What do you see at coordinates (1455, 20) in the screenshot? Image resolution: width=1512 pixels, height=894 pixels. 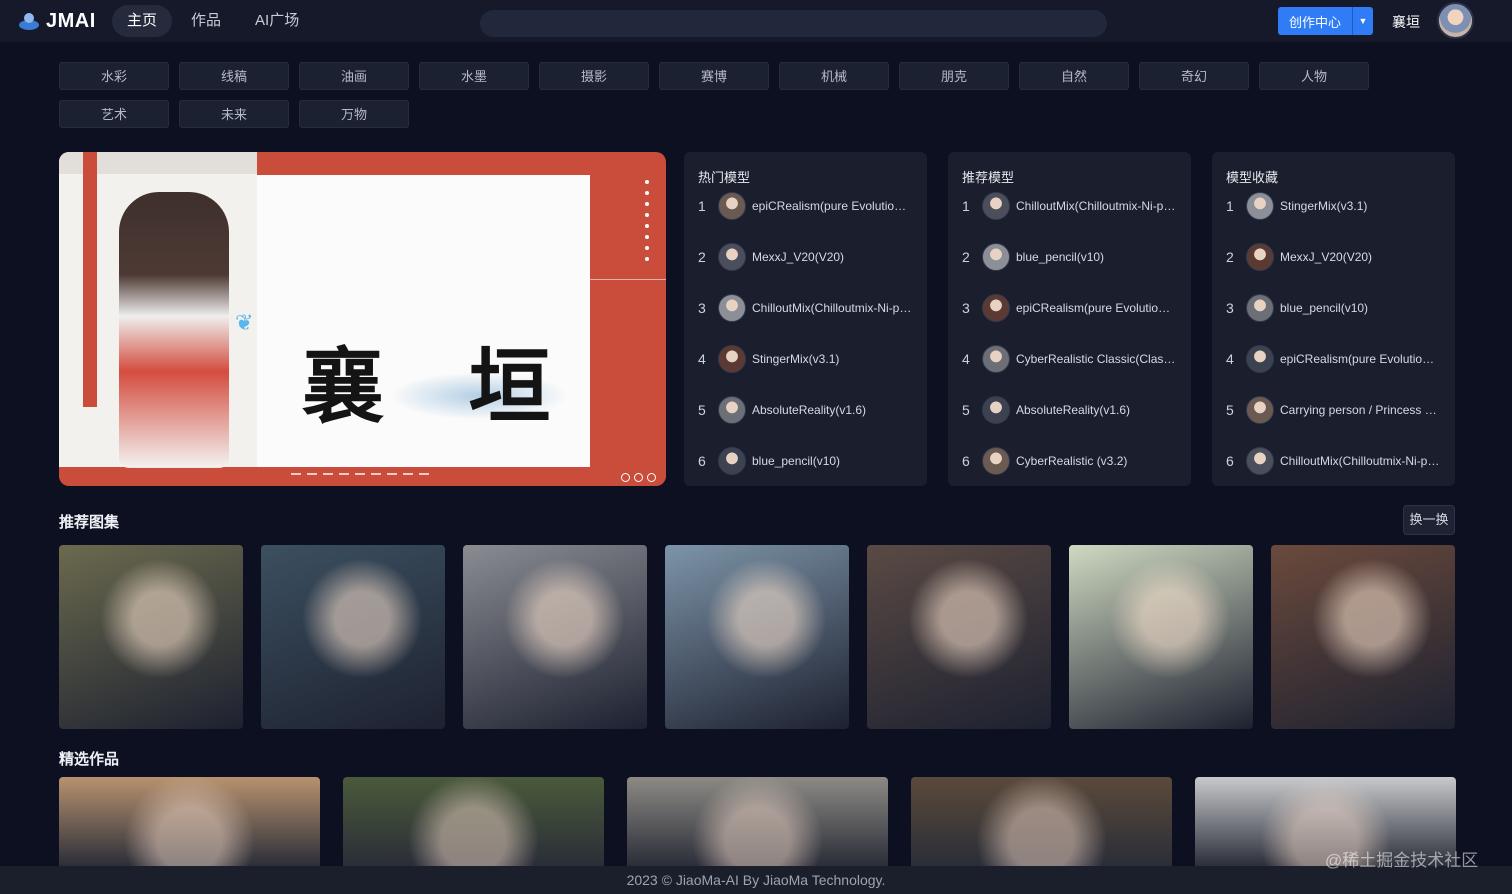 I see `avatar` at bounding box center [1455, 20].